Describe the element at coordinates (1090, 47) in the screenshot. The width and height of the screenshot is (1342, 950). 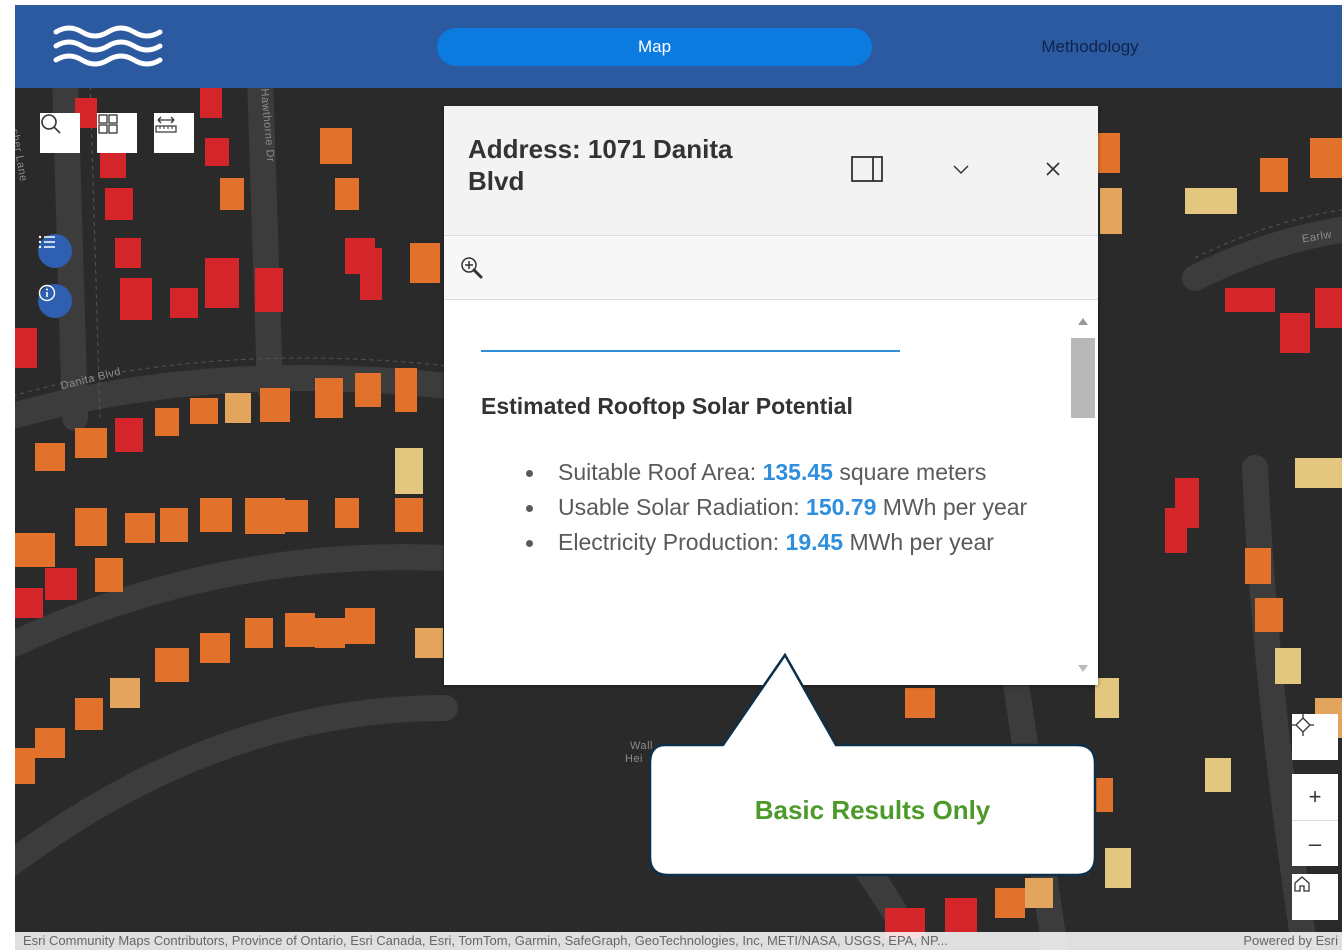
I see `tab-methodology: Methodology` at that location.